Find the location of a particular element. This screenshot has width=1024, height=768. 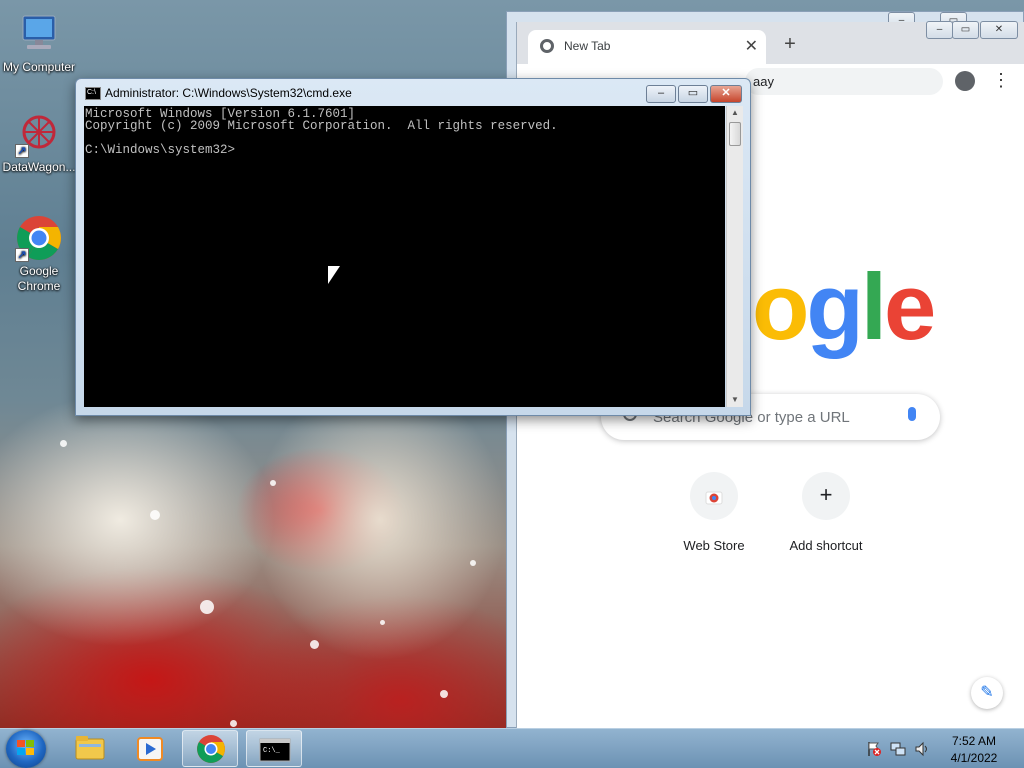

shortcut-web-store: Web Store is located at coordinates (714, 512).